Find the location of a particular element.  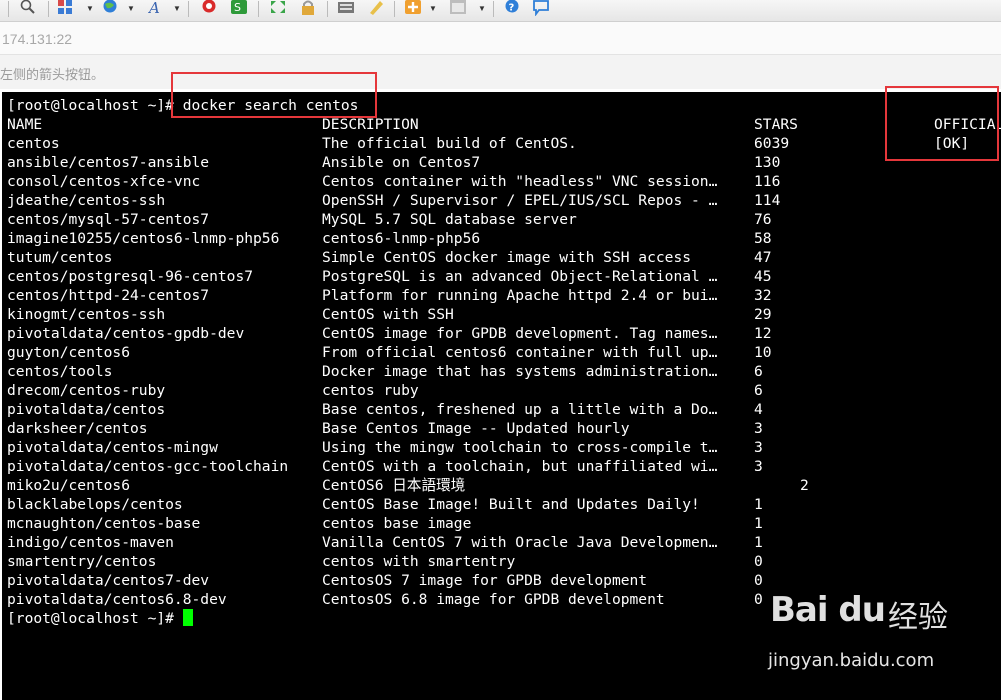

add-icon is located at coordinates (413, 8).